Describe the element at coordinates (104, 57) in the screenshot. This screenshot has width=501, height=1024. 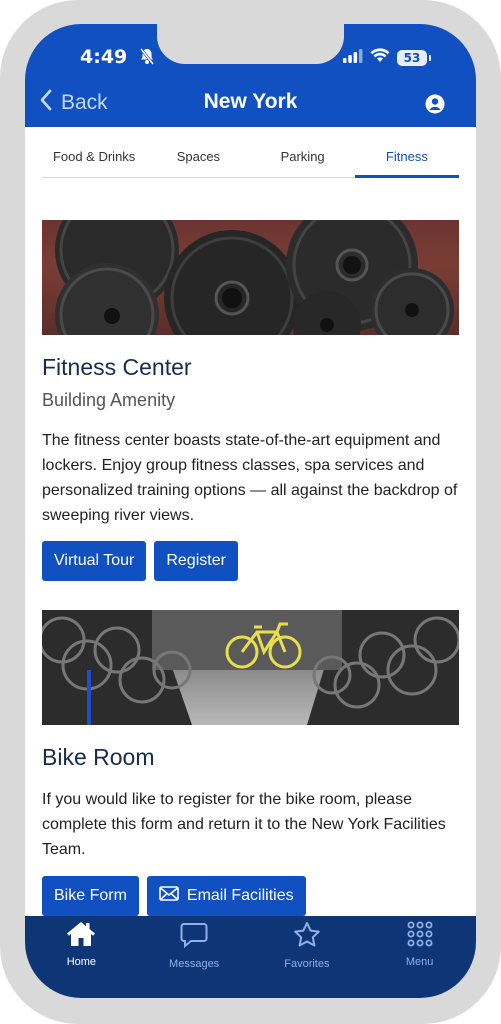
I see `status-time: 4:49` at that location.